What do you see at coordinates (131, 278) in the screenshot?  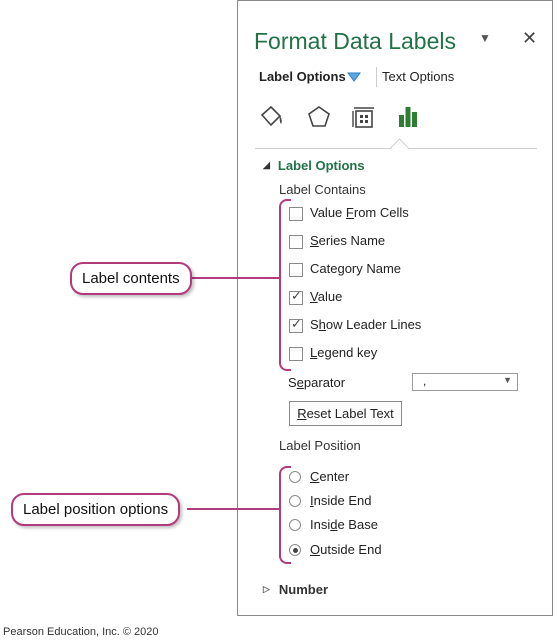 I see `label-contents-callout: Label contents` at bounding box center [131, 278].